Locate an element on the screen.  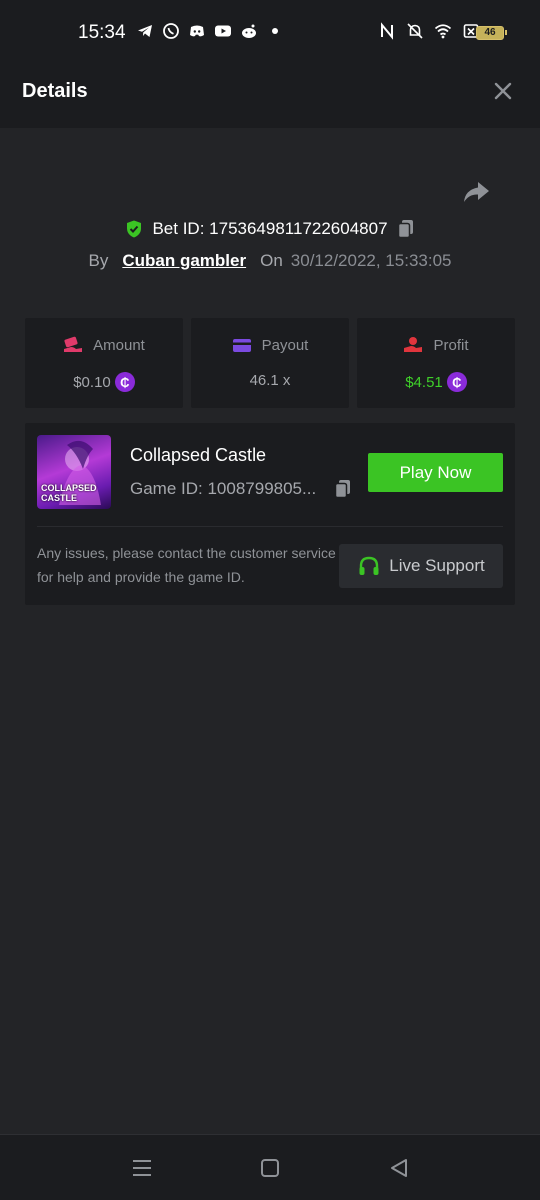
profit-value-row: $4.51 ₵ is located at coordinates (436, 382).